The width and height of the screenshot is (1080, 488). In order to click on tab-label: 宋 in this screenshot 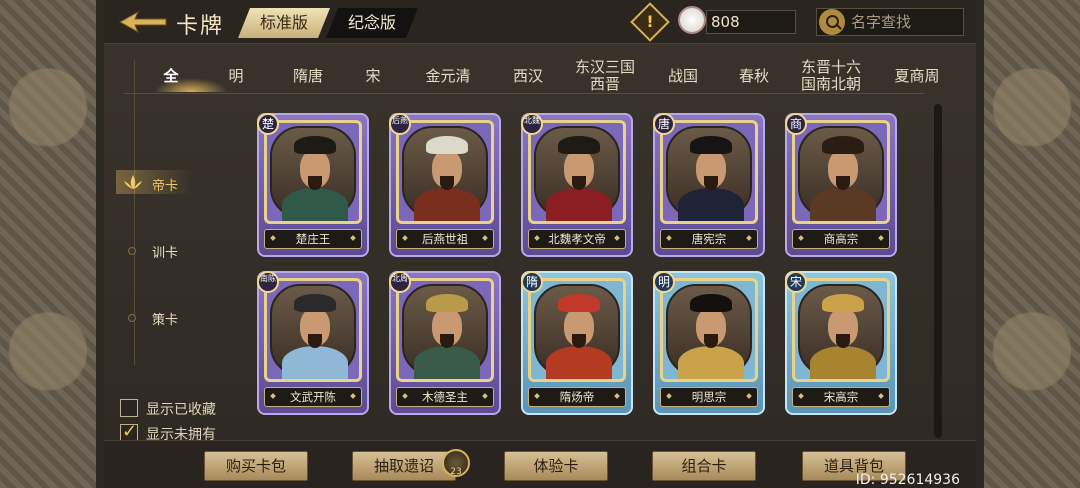, I will do `click(373, 75)`.